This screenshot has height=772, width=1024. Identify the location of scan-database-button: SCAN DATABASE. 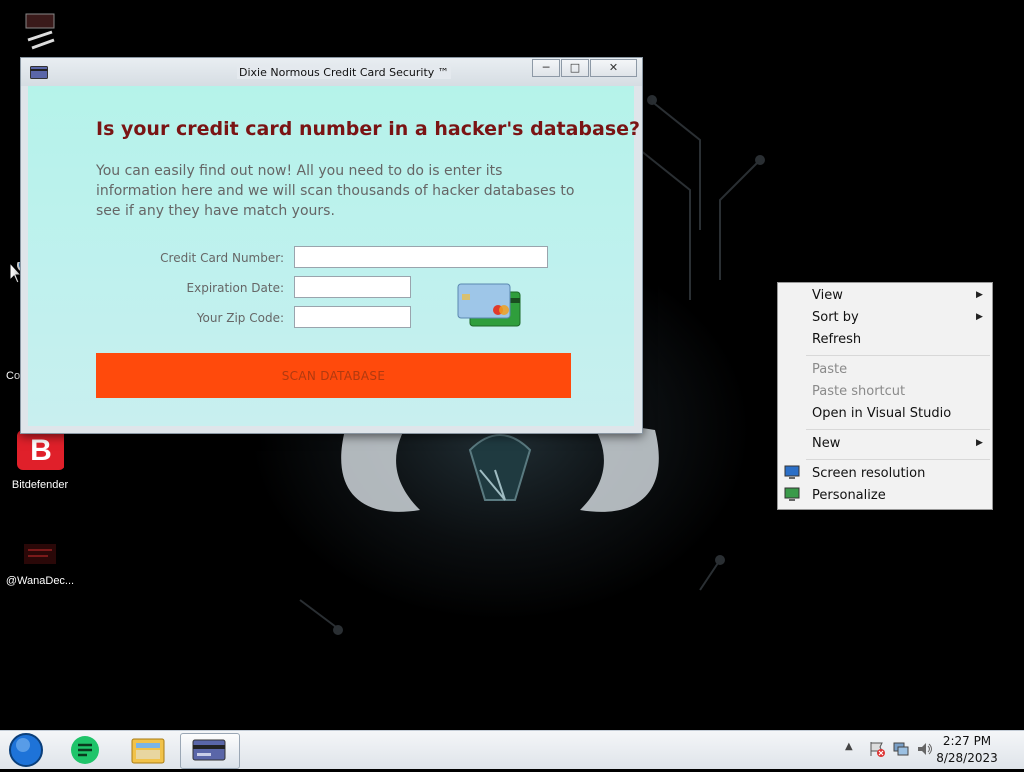
(333, 375).